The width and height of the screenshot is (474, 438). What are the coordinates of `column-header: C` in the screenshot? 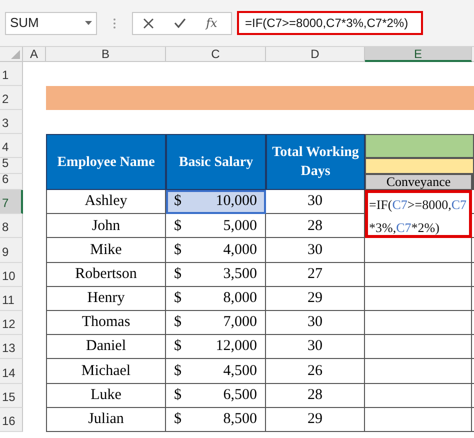 It's located at (216, 54).